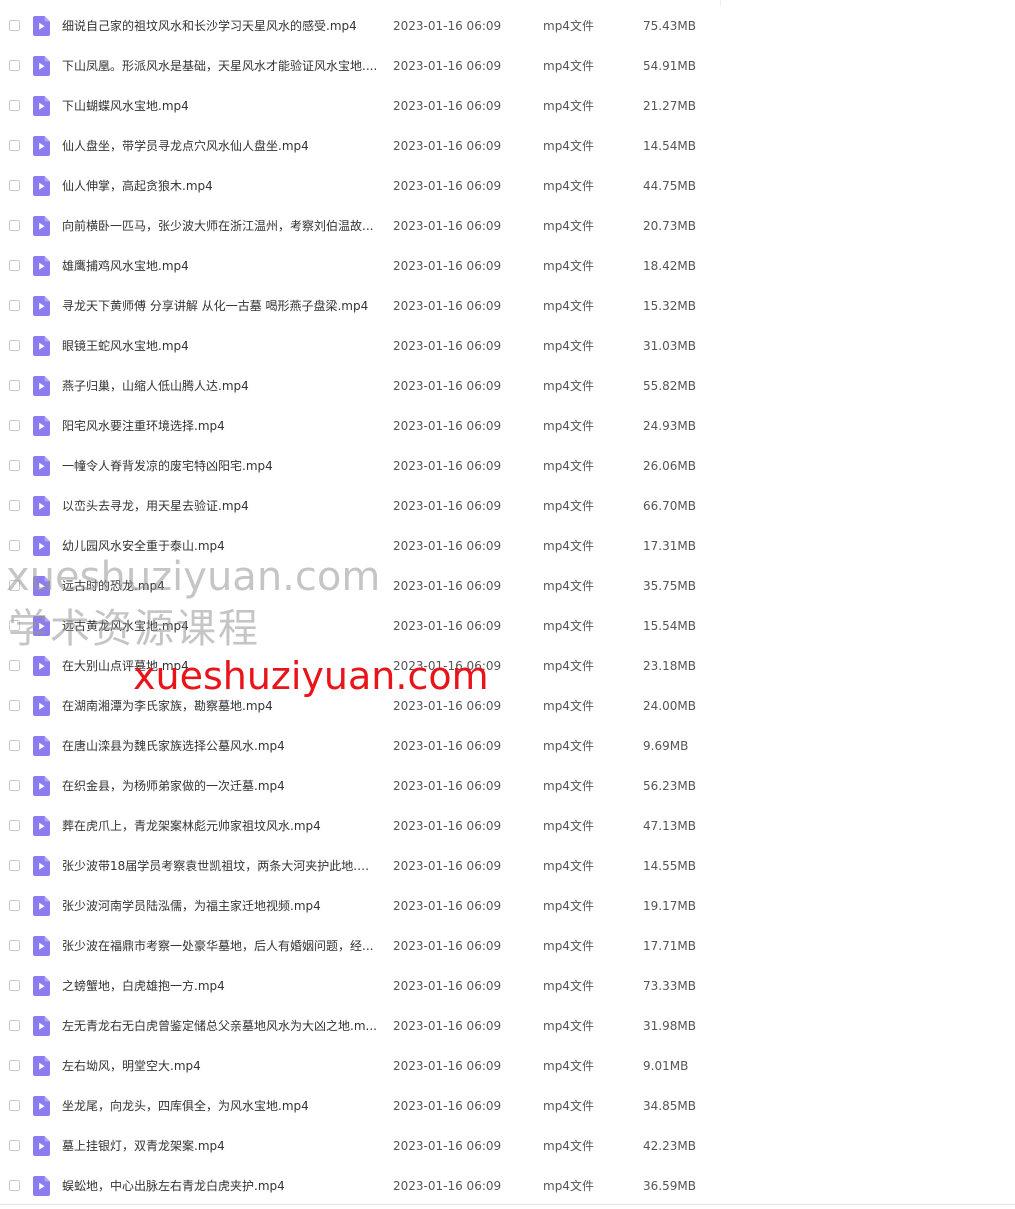  Describe the element at coordinates (220, 186) in the screenshot. I see `file-name: 仙人伸掌，高起贪狼木.mp4` at that location.